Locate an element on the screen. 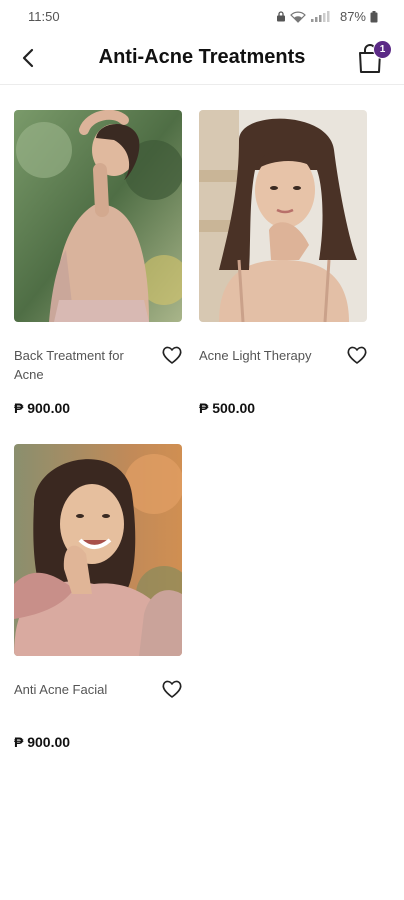 This screenshot has height=900, width=404. product-card: Acne Light Therapy ₱ 500.00 is located at coordinates (284, 265).